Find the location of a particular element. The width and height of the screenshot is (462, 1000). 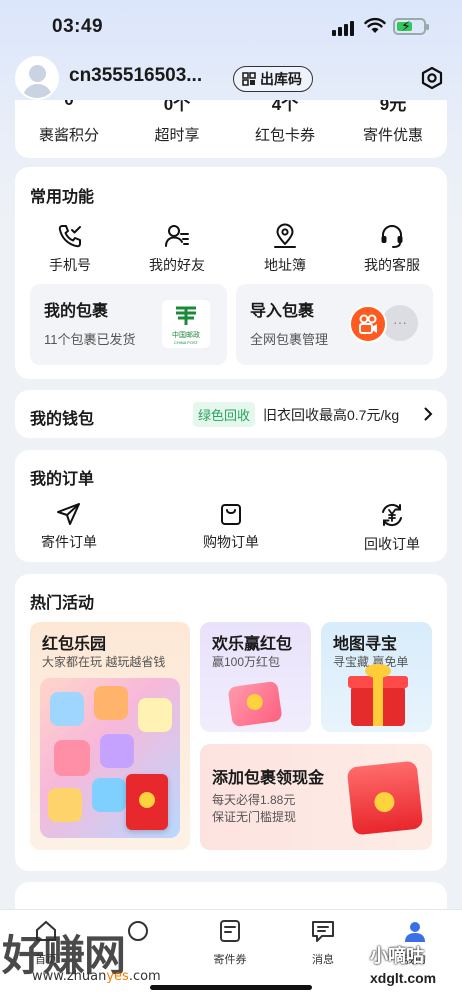

profile-header: cn355516503... 出库码 is located at coordinates (231, 78).